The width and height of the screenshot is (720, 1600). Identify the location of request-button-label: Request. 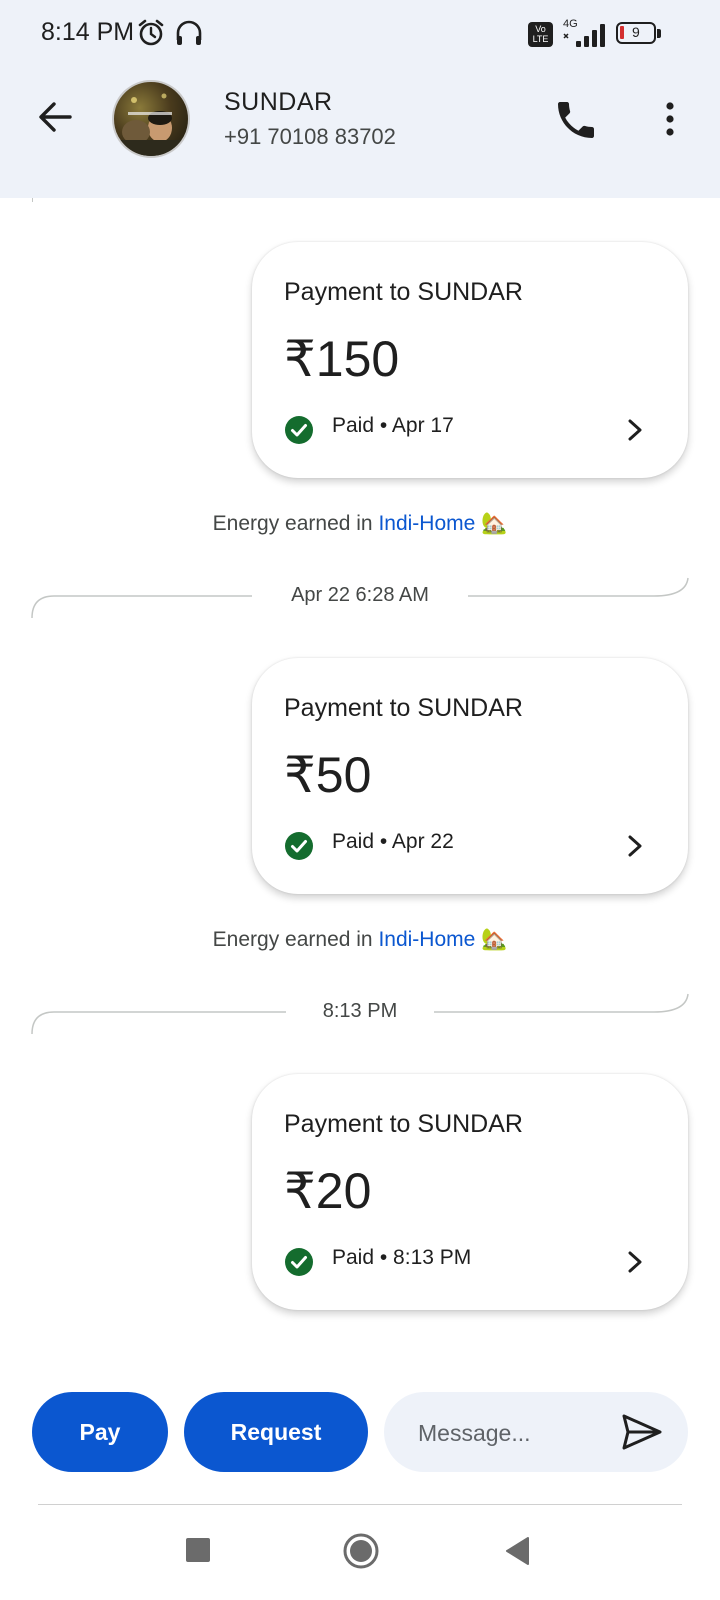
(276, 1431).